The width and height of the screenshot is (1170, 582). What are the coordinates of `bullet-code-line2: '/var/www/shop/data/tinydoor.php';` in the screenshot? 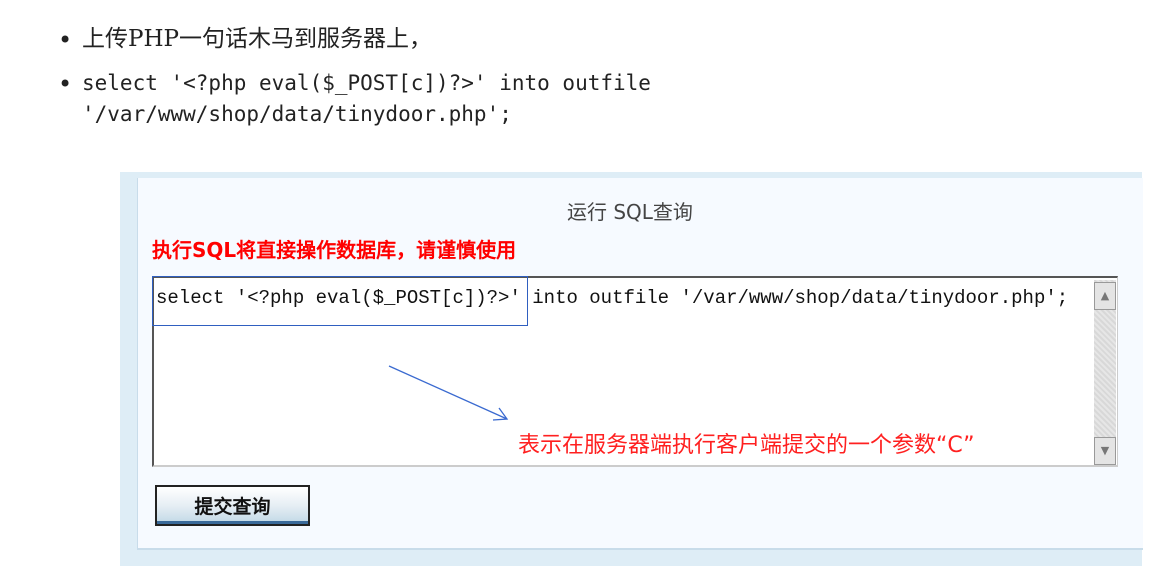 It's located at (297, 114).